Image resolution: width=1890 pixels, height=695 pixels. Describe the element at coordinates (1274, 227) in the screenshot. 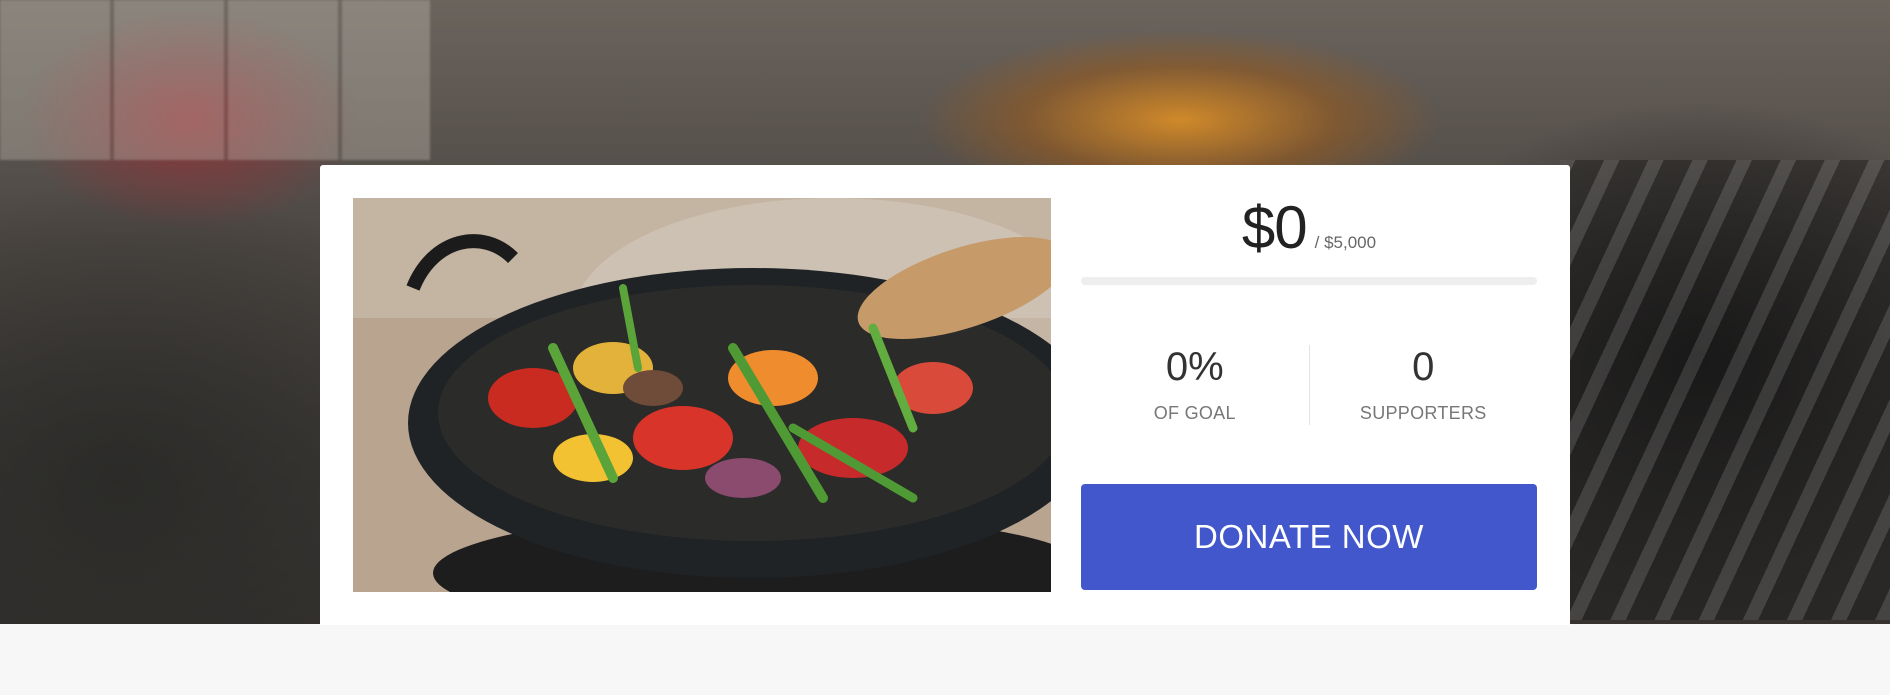

I see `amount-raised: $0` at that location.